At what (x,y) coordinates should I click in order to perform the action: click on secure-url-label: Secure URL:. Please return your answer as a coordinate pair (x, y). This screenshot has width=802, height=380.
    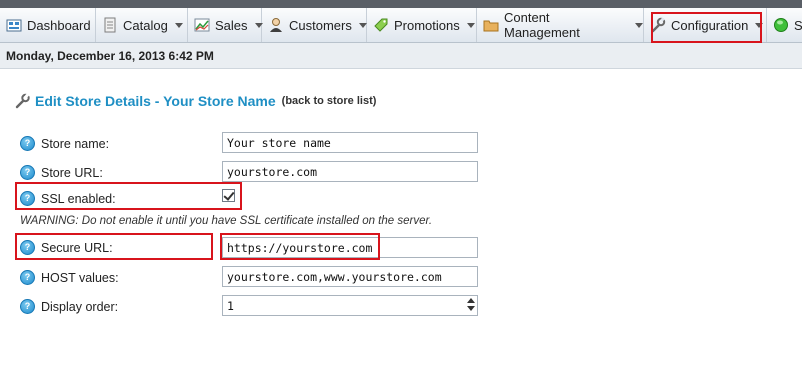
    Looking at the image, I should click on (77, 247).